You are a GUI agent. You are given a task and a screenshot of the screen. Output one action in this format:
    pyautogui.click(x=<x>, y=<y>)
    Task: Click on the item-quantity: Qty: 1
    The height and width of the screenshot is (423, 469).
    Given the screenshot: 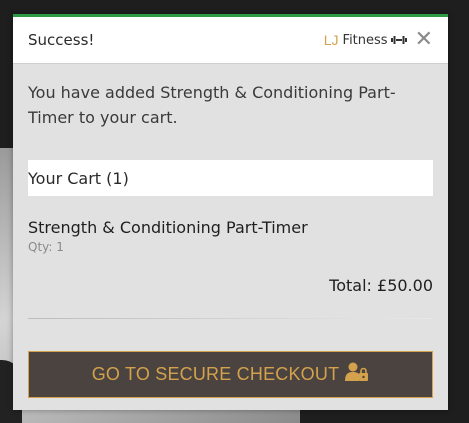 What is the action you would take?
    pyautogui.click(x=46, y=247)
    